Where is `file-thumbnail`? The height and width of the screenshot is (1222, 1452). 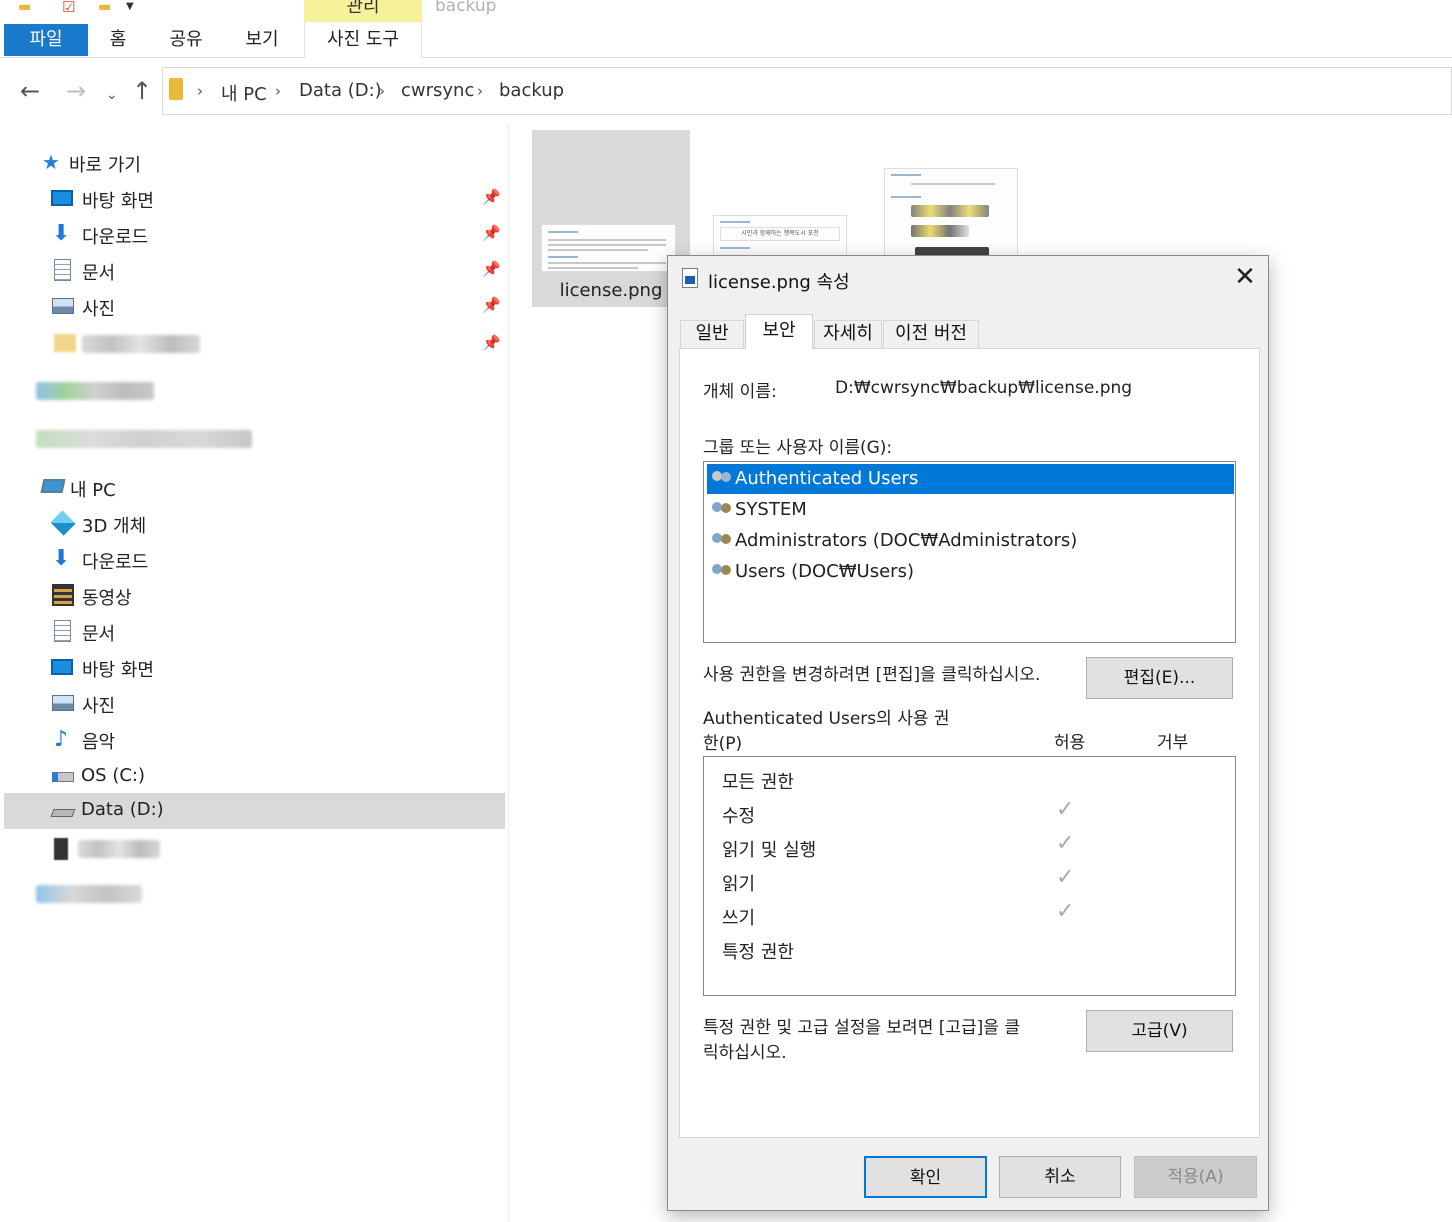 file-thumbnail is located at coordinates (951, 213).